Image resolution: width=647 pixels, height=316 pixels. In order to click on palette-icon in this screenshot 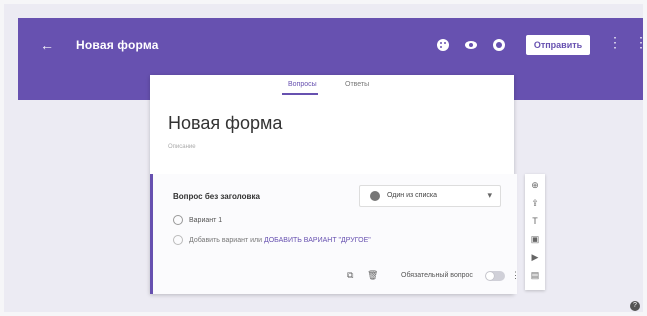, I will do `click(443, 45)`.